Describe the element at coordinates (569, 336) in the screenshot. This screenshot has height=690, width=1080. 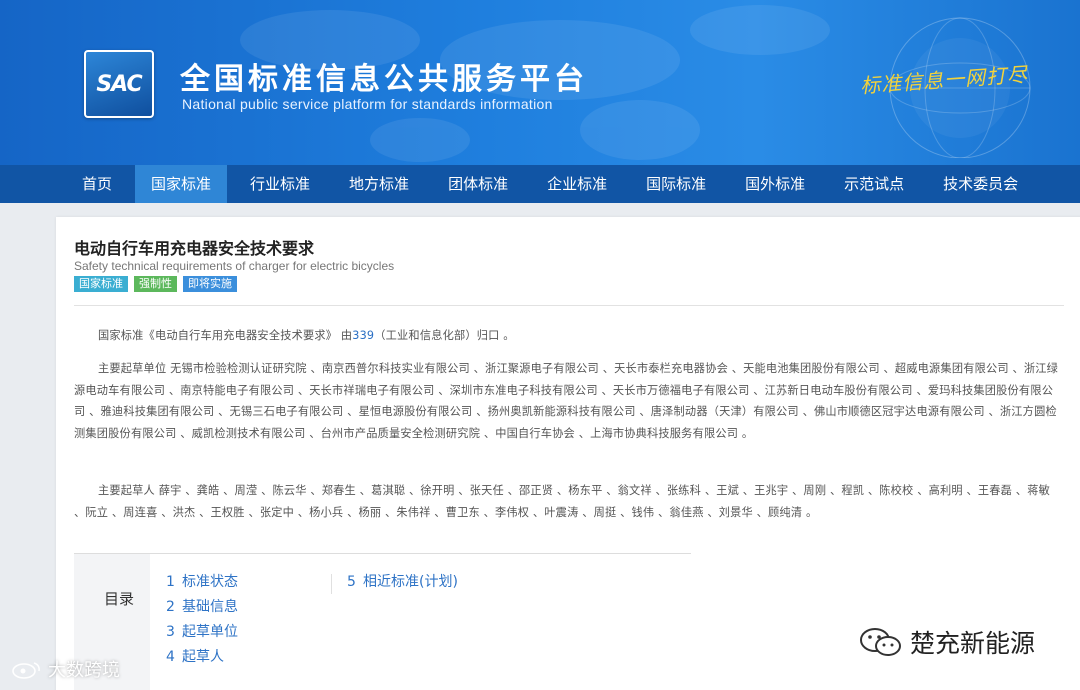
I see `intro-paragraph: 国家标准《电动自行车用充电器安全技术要求》 由339（工业和信息化部）归口 。` at that location.